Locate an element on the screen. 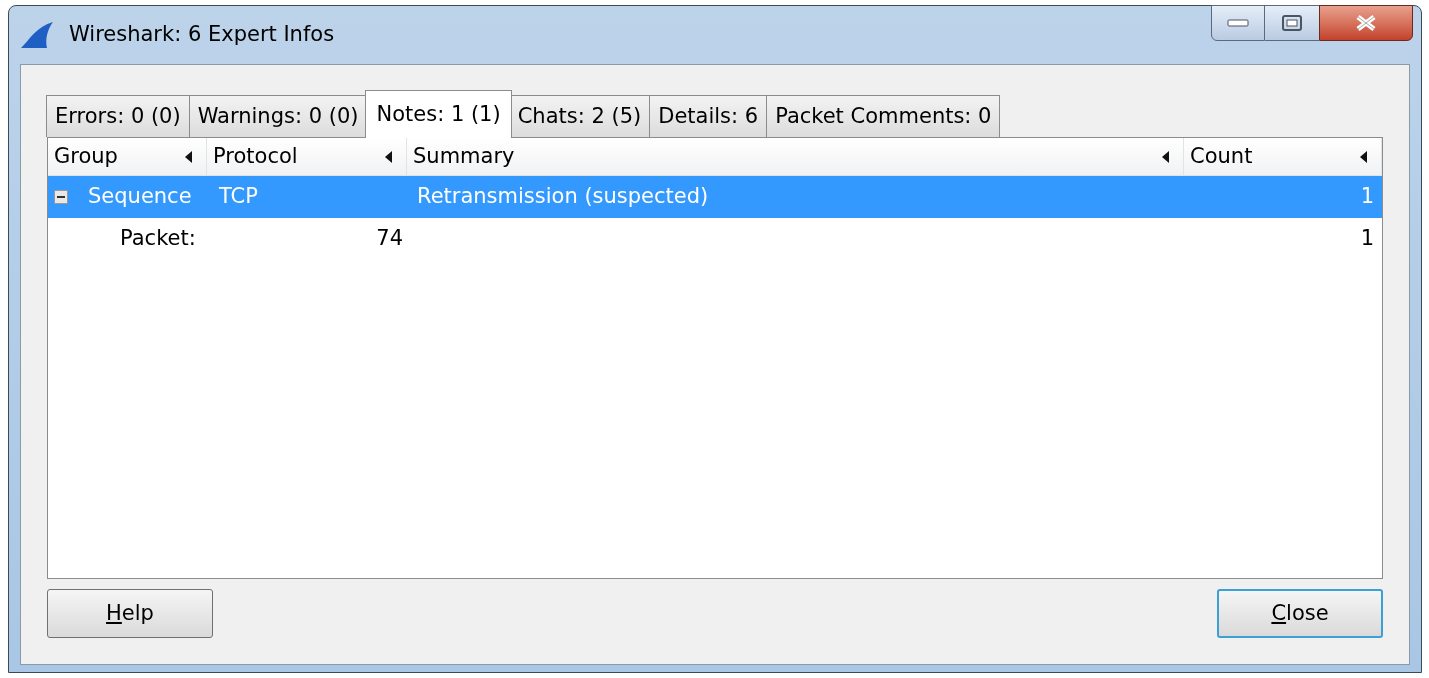  table-cell-text: Retransmission (suspected) is located at coordinates (563, 197).